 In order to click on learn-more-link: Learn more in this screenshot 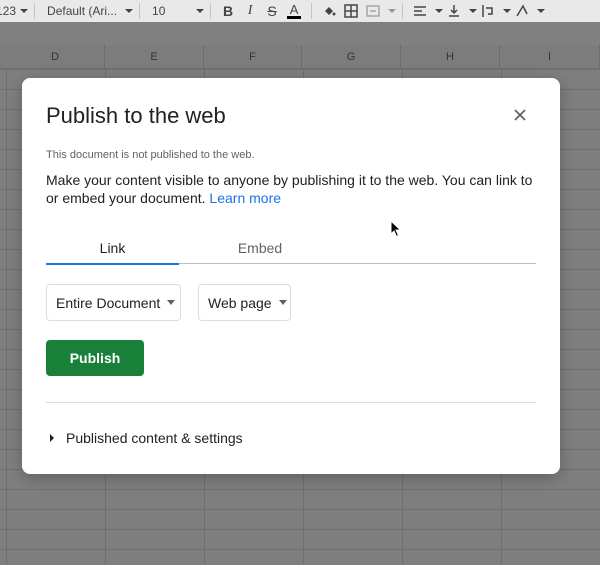, I will do `click(245, 198)`.